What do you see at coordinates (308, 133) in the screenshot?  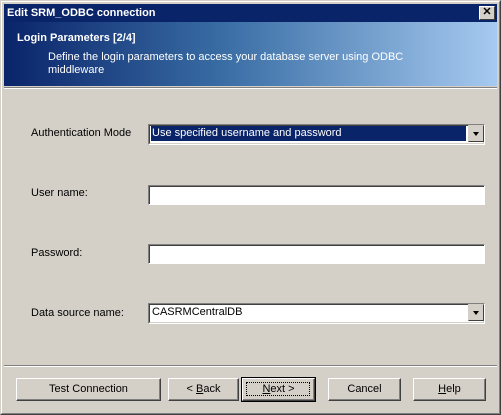 I see `auth-mode-value: Use specified username and password` at bounding box center [308, 133].